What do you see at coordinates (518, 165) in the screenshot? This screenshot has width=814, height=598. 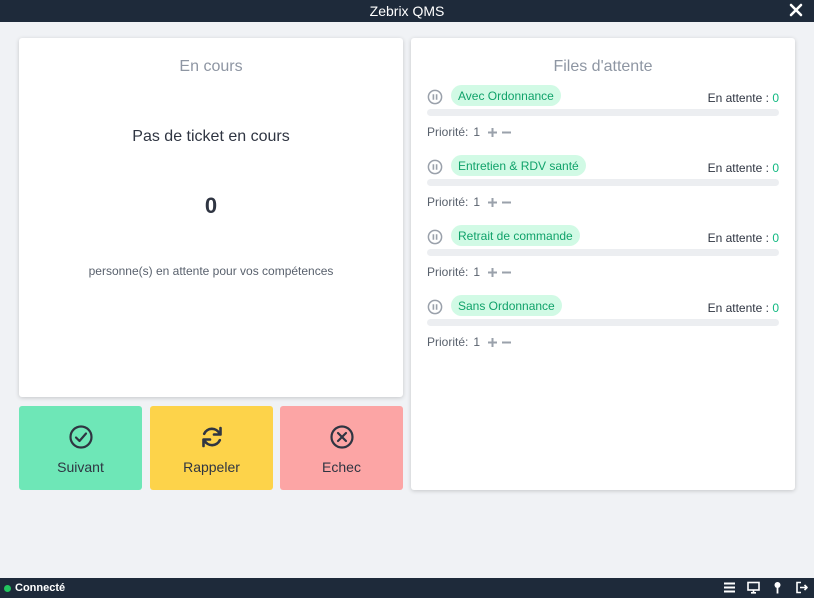 I see `queue-name-chip: Entretien & RDV santé` at bounding box center [518, 165].